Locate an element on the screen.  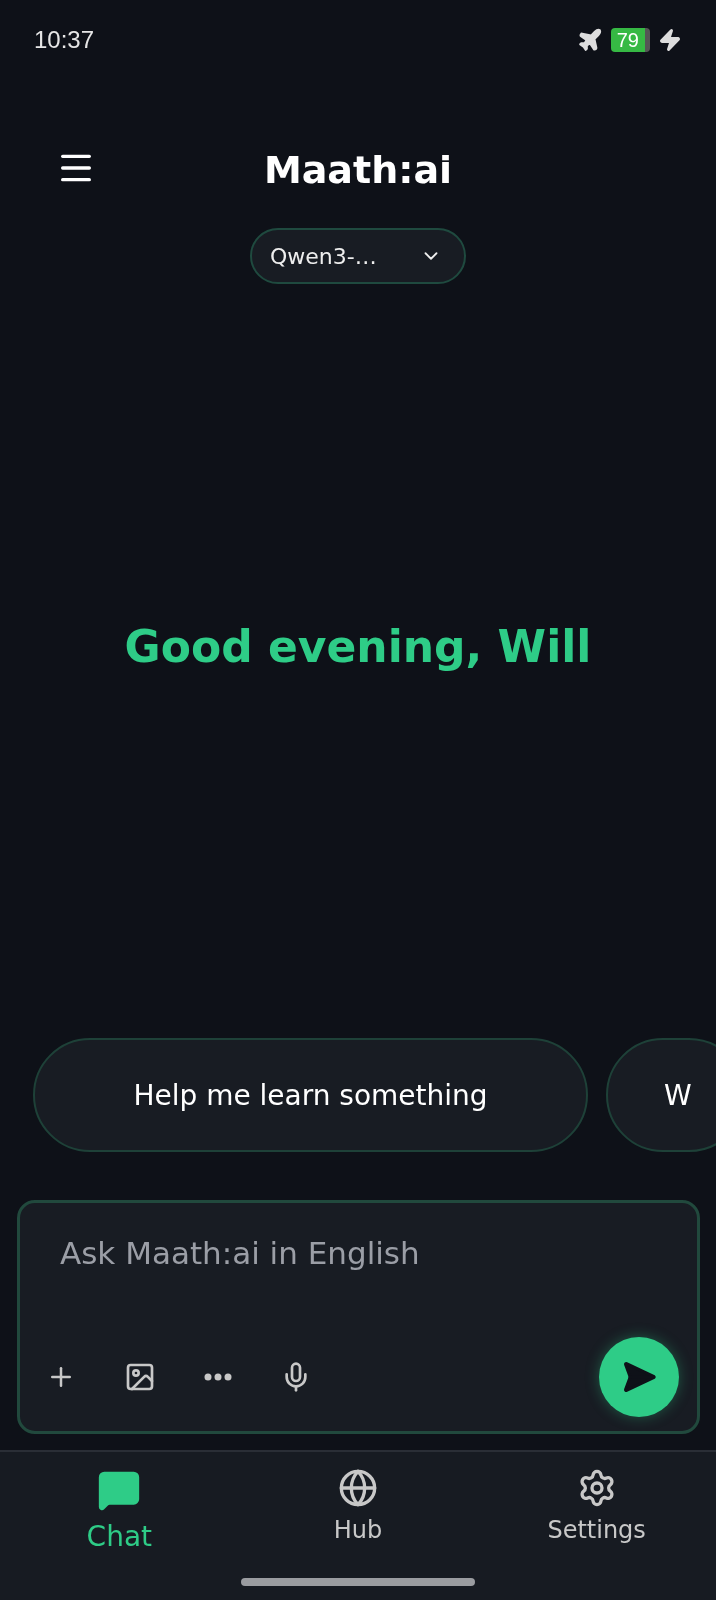
more-button is located at coordinates (218, 1377).